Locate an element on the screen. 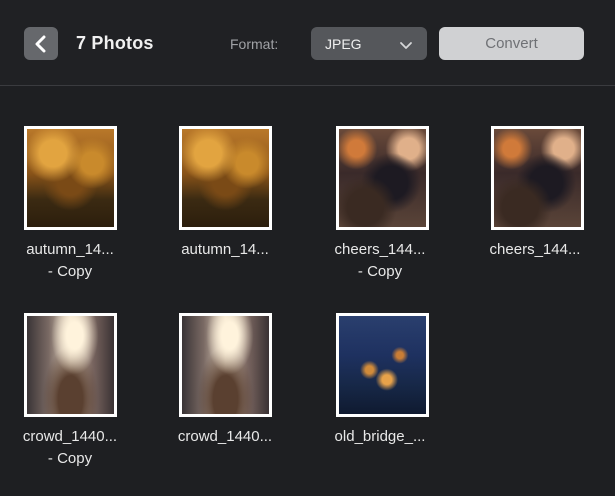  convert-button: Convert is located at coordinates (511, 43).